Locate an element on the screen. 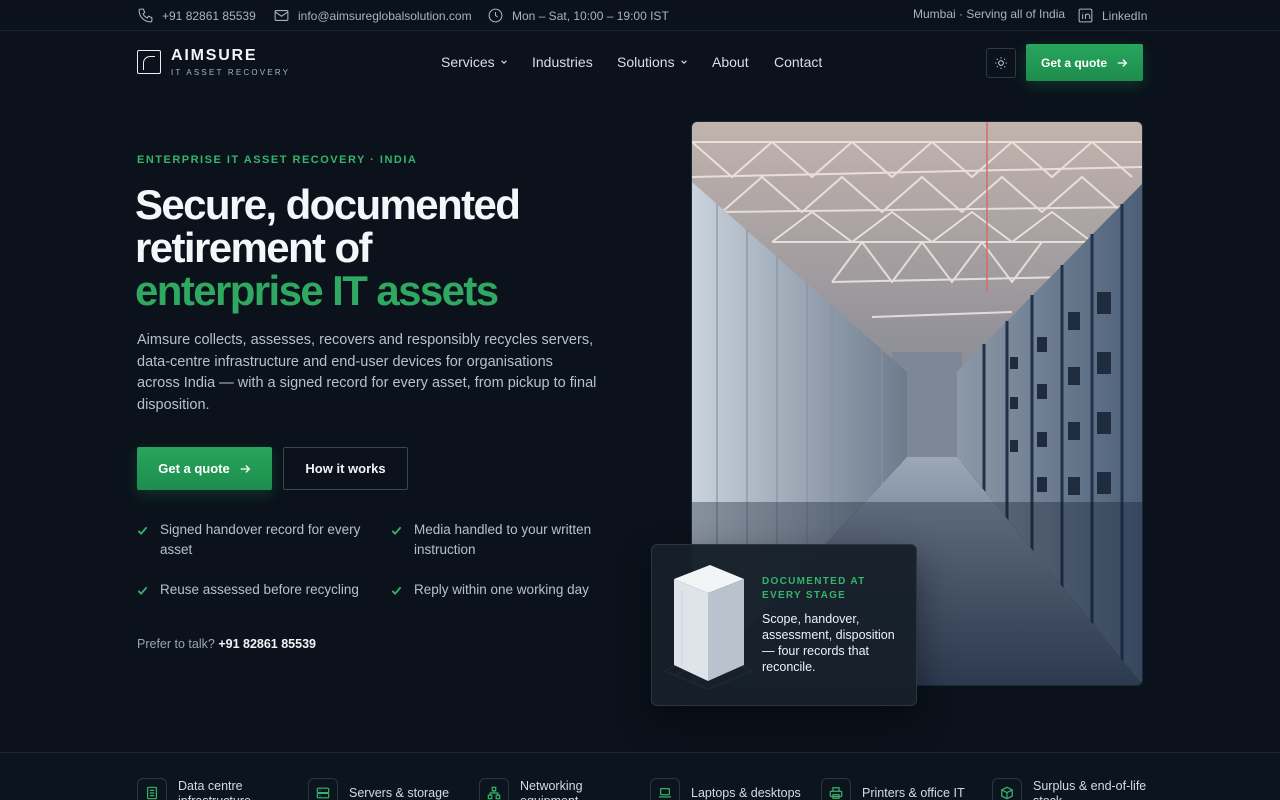 The image size is (1280, 800). nav-industries: Industries is located at coordinates (562, 62).